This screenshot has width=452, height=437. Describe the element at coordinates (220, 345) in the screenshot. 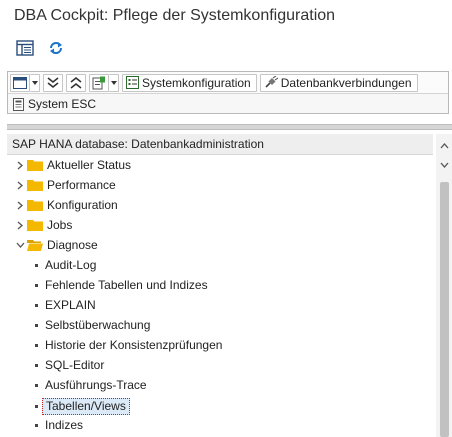

I see `tree-item-historie-konsistenzpruefungen: Historie der Konsistenzprüfungen` at that location.